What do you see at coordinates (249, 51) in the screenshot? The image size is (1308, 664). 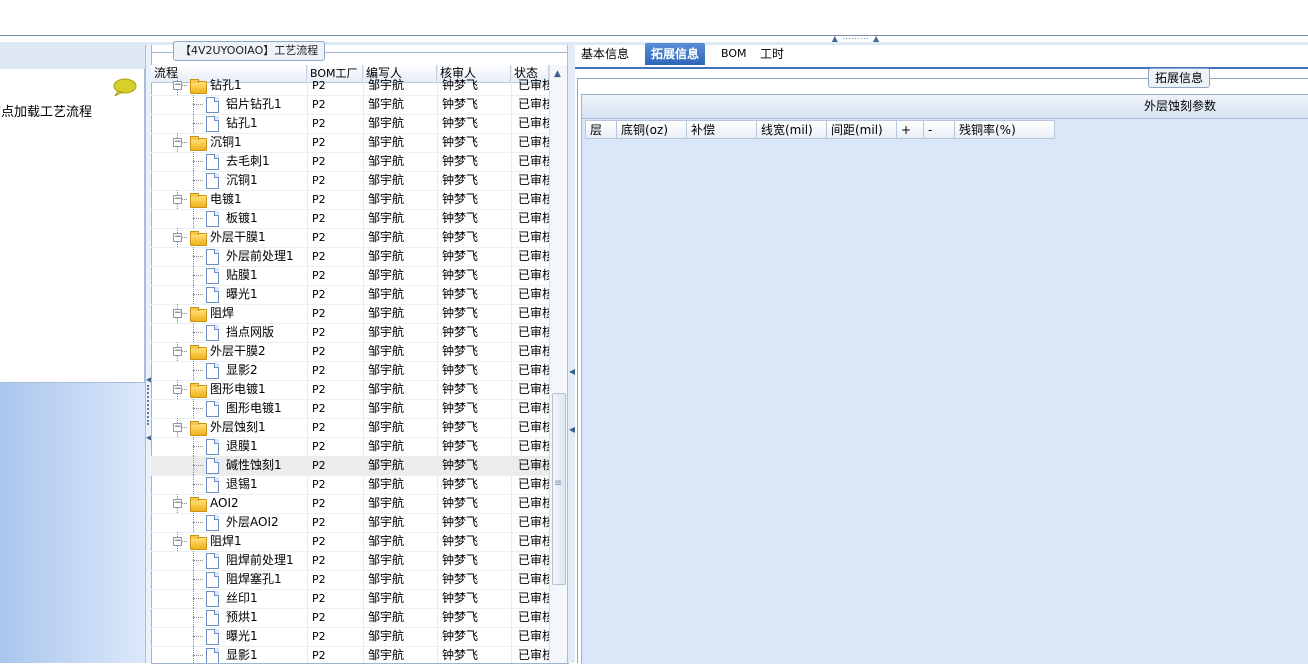 I see `process-panel-caption: 【4V2UYOOIAO】工艺流程` at bounding box center [249, 51].